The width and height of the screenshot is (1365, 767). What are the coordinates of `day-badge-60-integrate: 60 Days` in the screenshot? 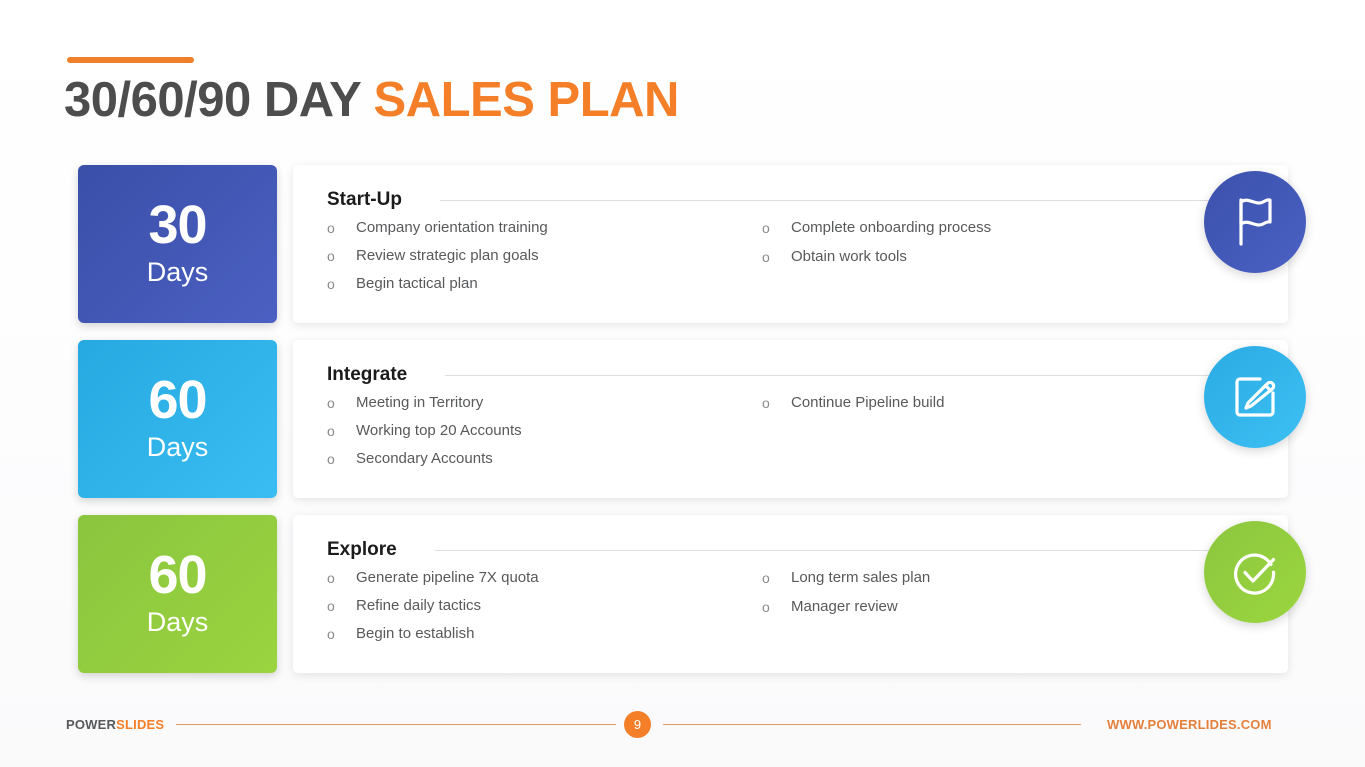 It's located at (177, 419).